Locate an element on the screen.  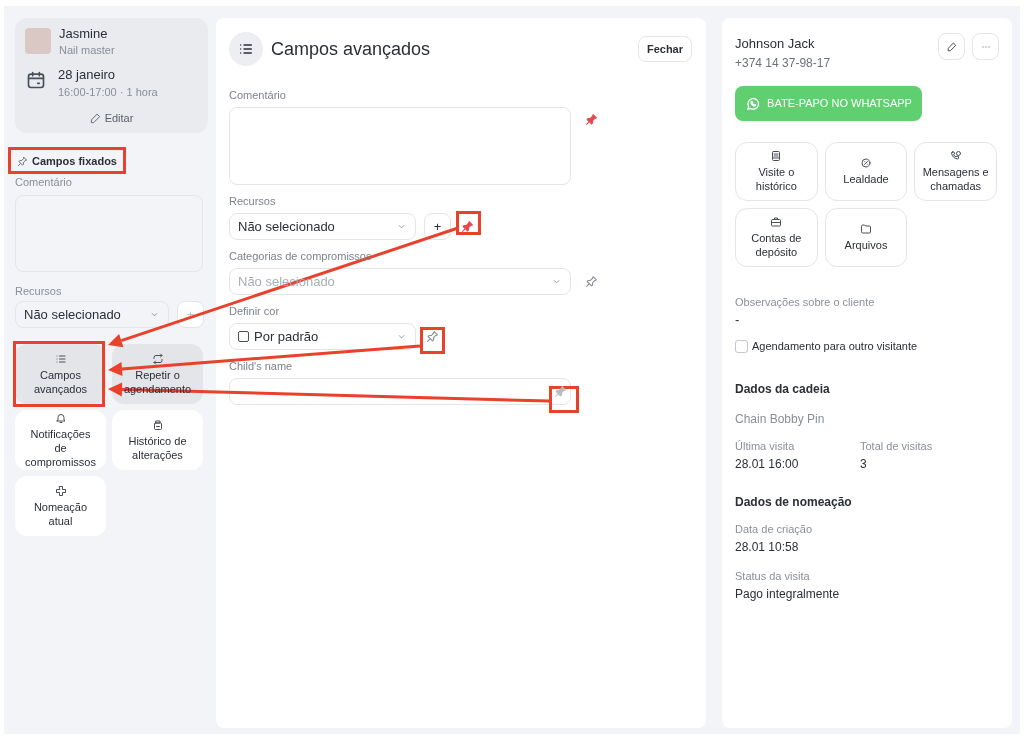
calendar-icon is located at coordinates (36, 80).